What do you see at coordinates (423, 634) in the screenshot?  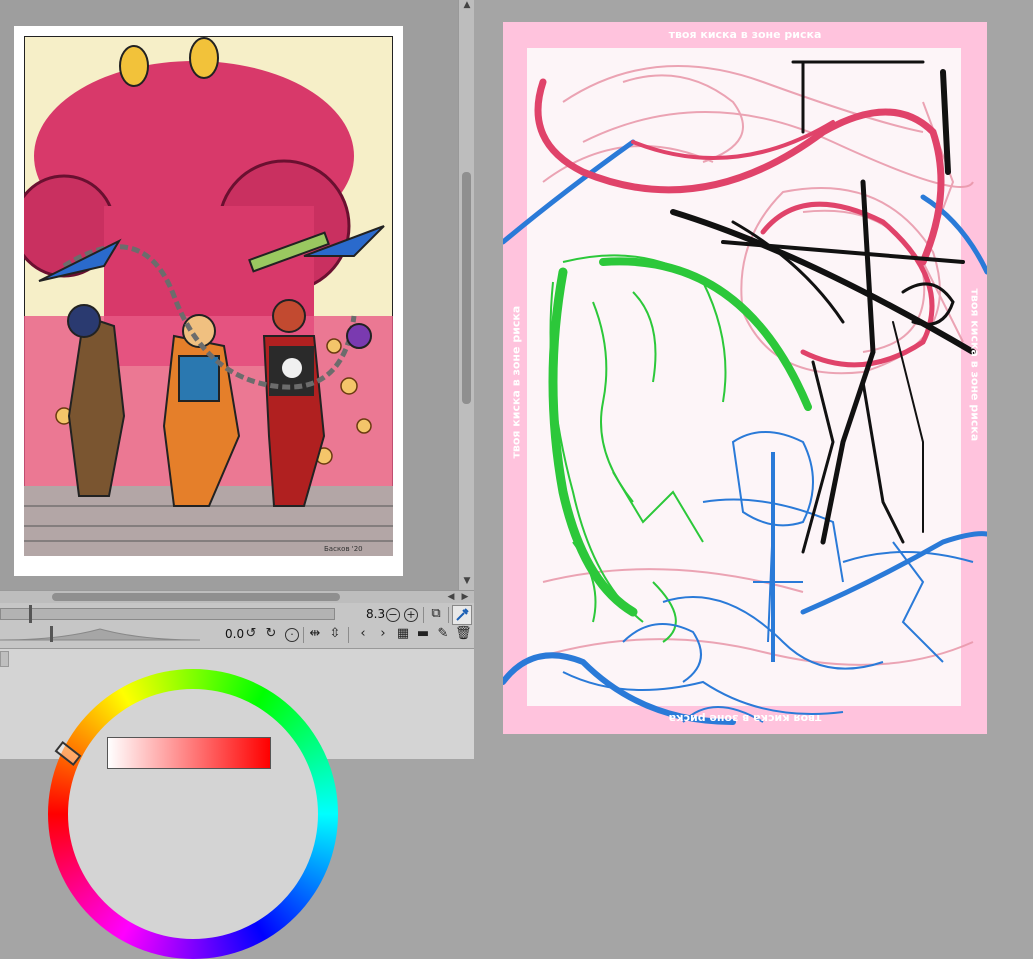 I see `folder-icon: ▬` at bounding box center [423, 634].